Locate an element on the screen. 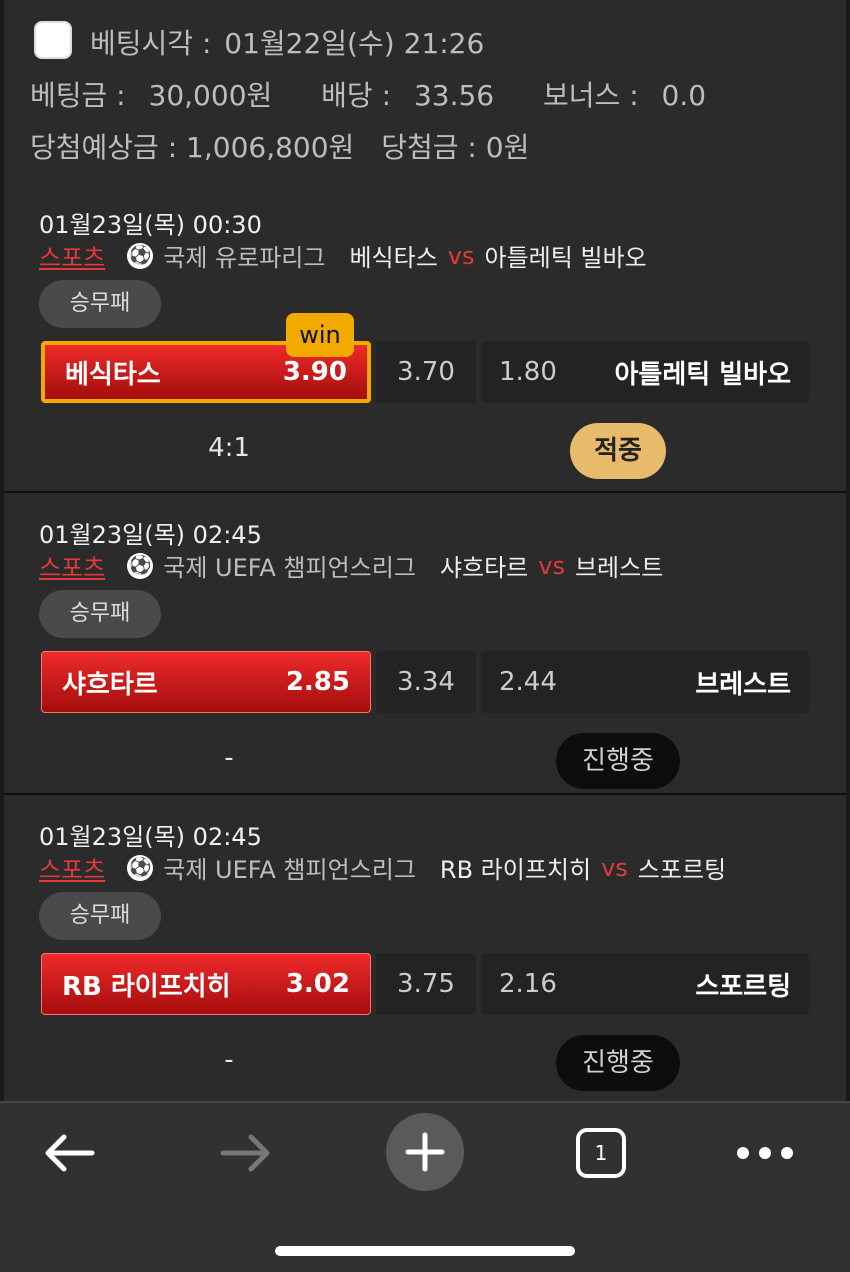  won-value: 0원 is located at coordinates (507, 147).